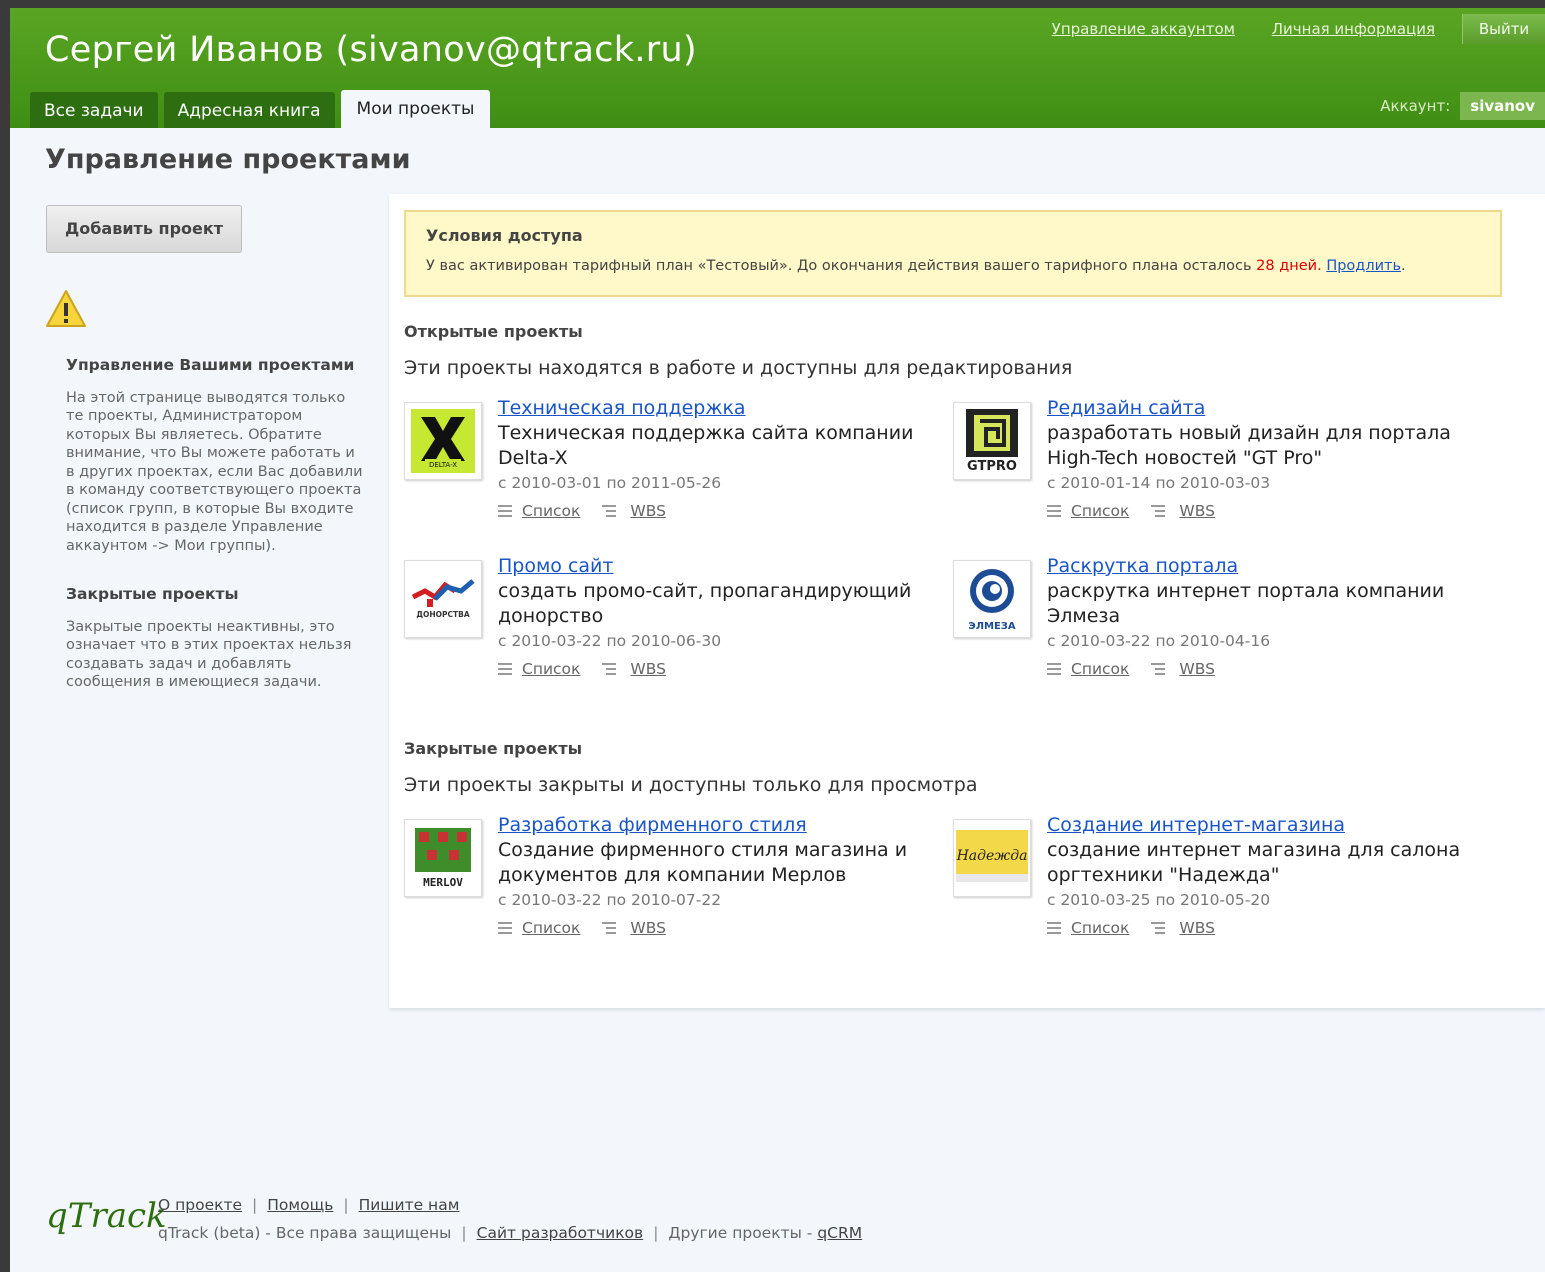 This screenshot has height=1272, width=1545. What do you see at coordinates (718, 408) in the screenshot?
I see `project-name-link: Техническая поддержка` at bounding box center [718, 408].